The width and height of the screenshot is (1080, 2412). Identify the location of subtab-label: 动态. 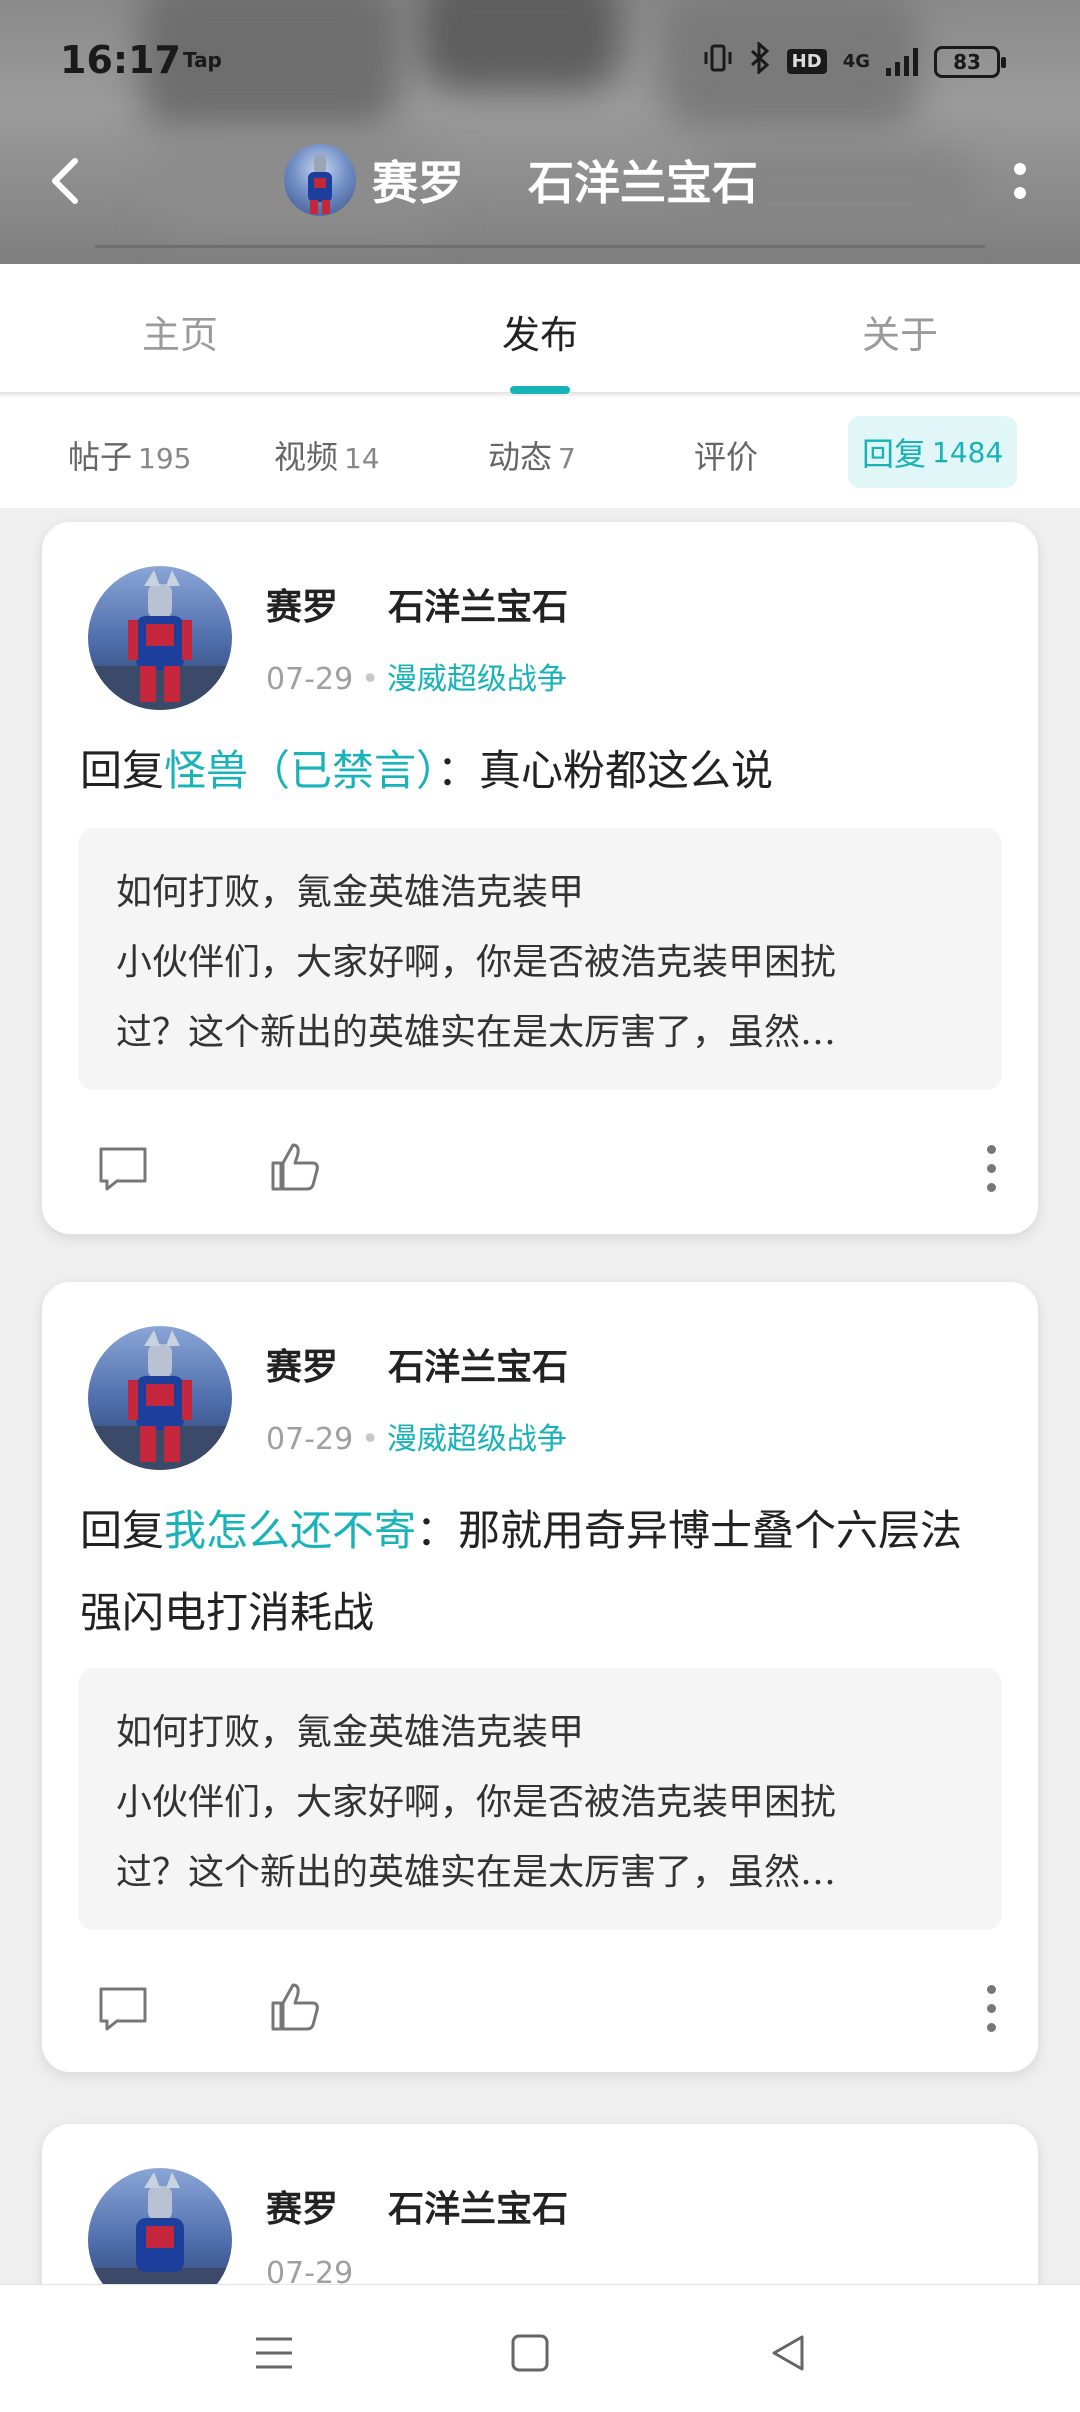
(520, 457).